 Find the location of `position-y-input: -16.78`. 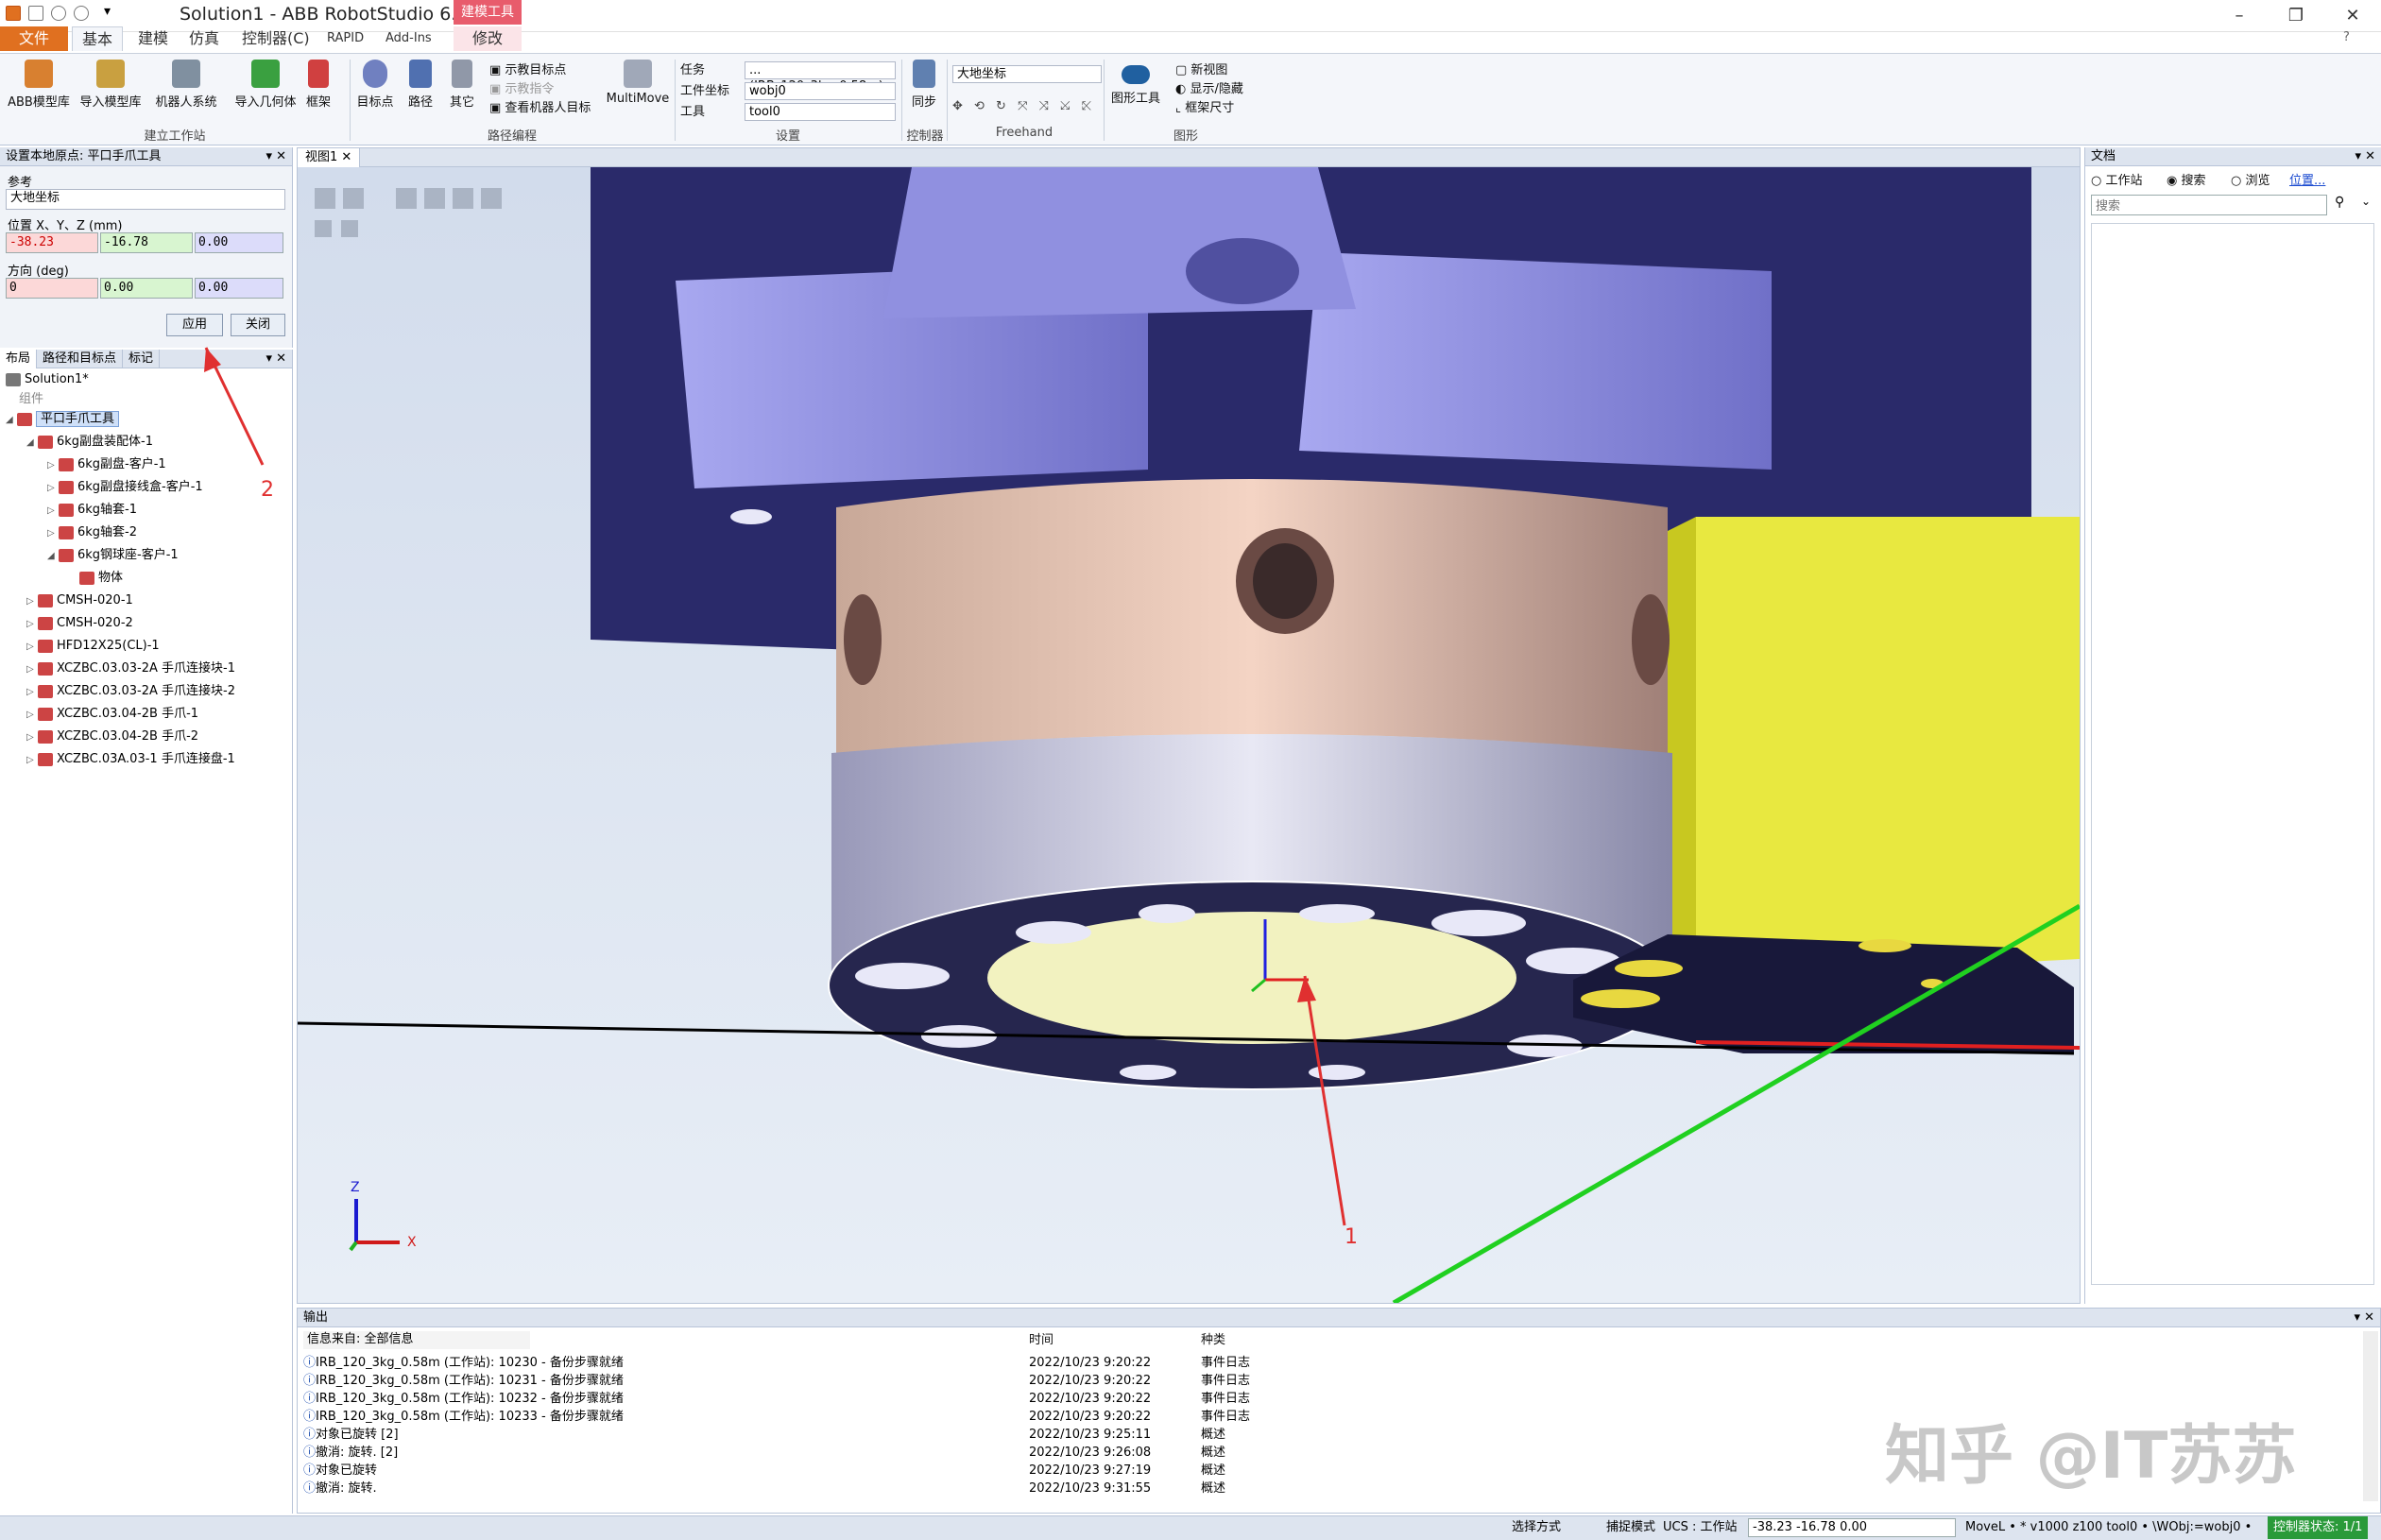

position-y-input: -16.78 is located at coordinates (146, 243).